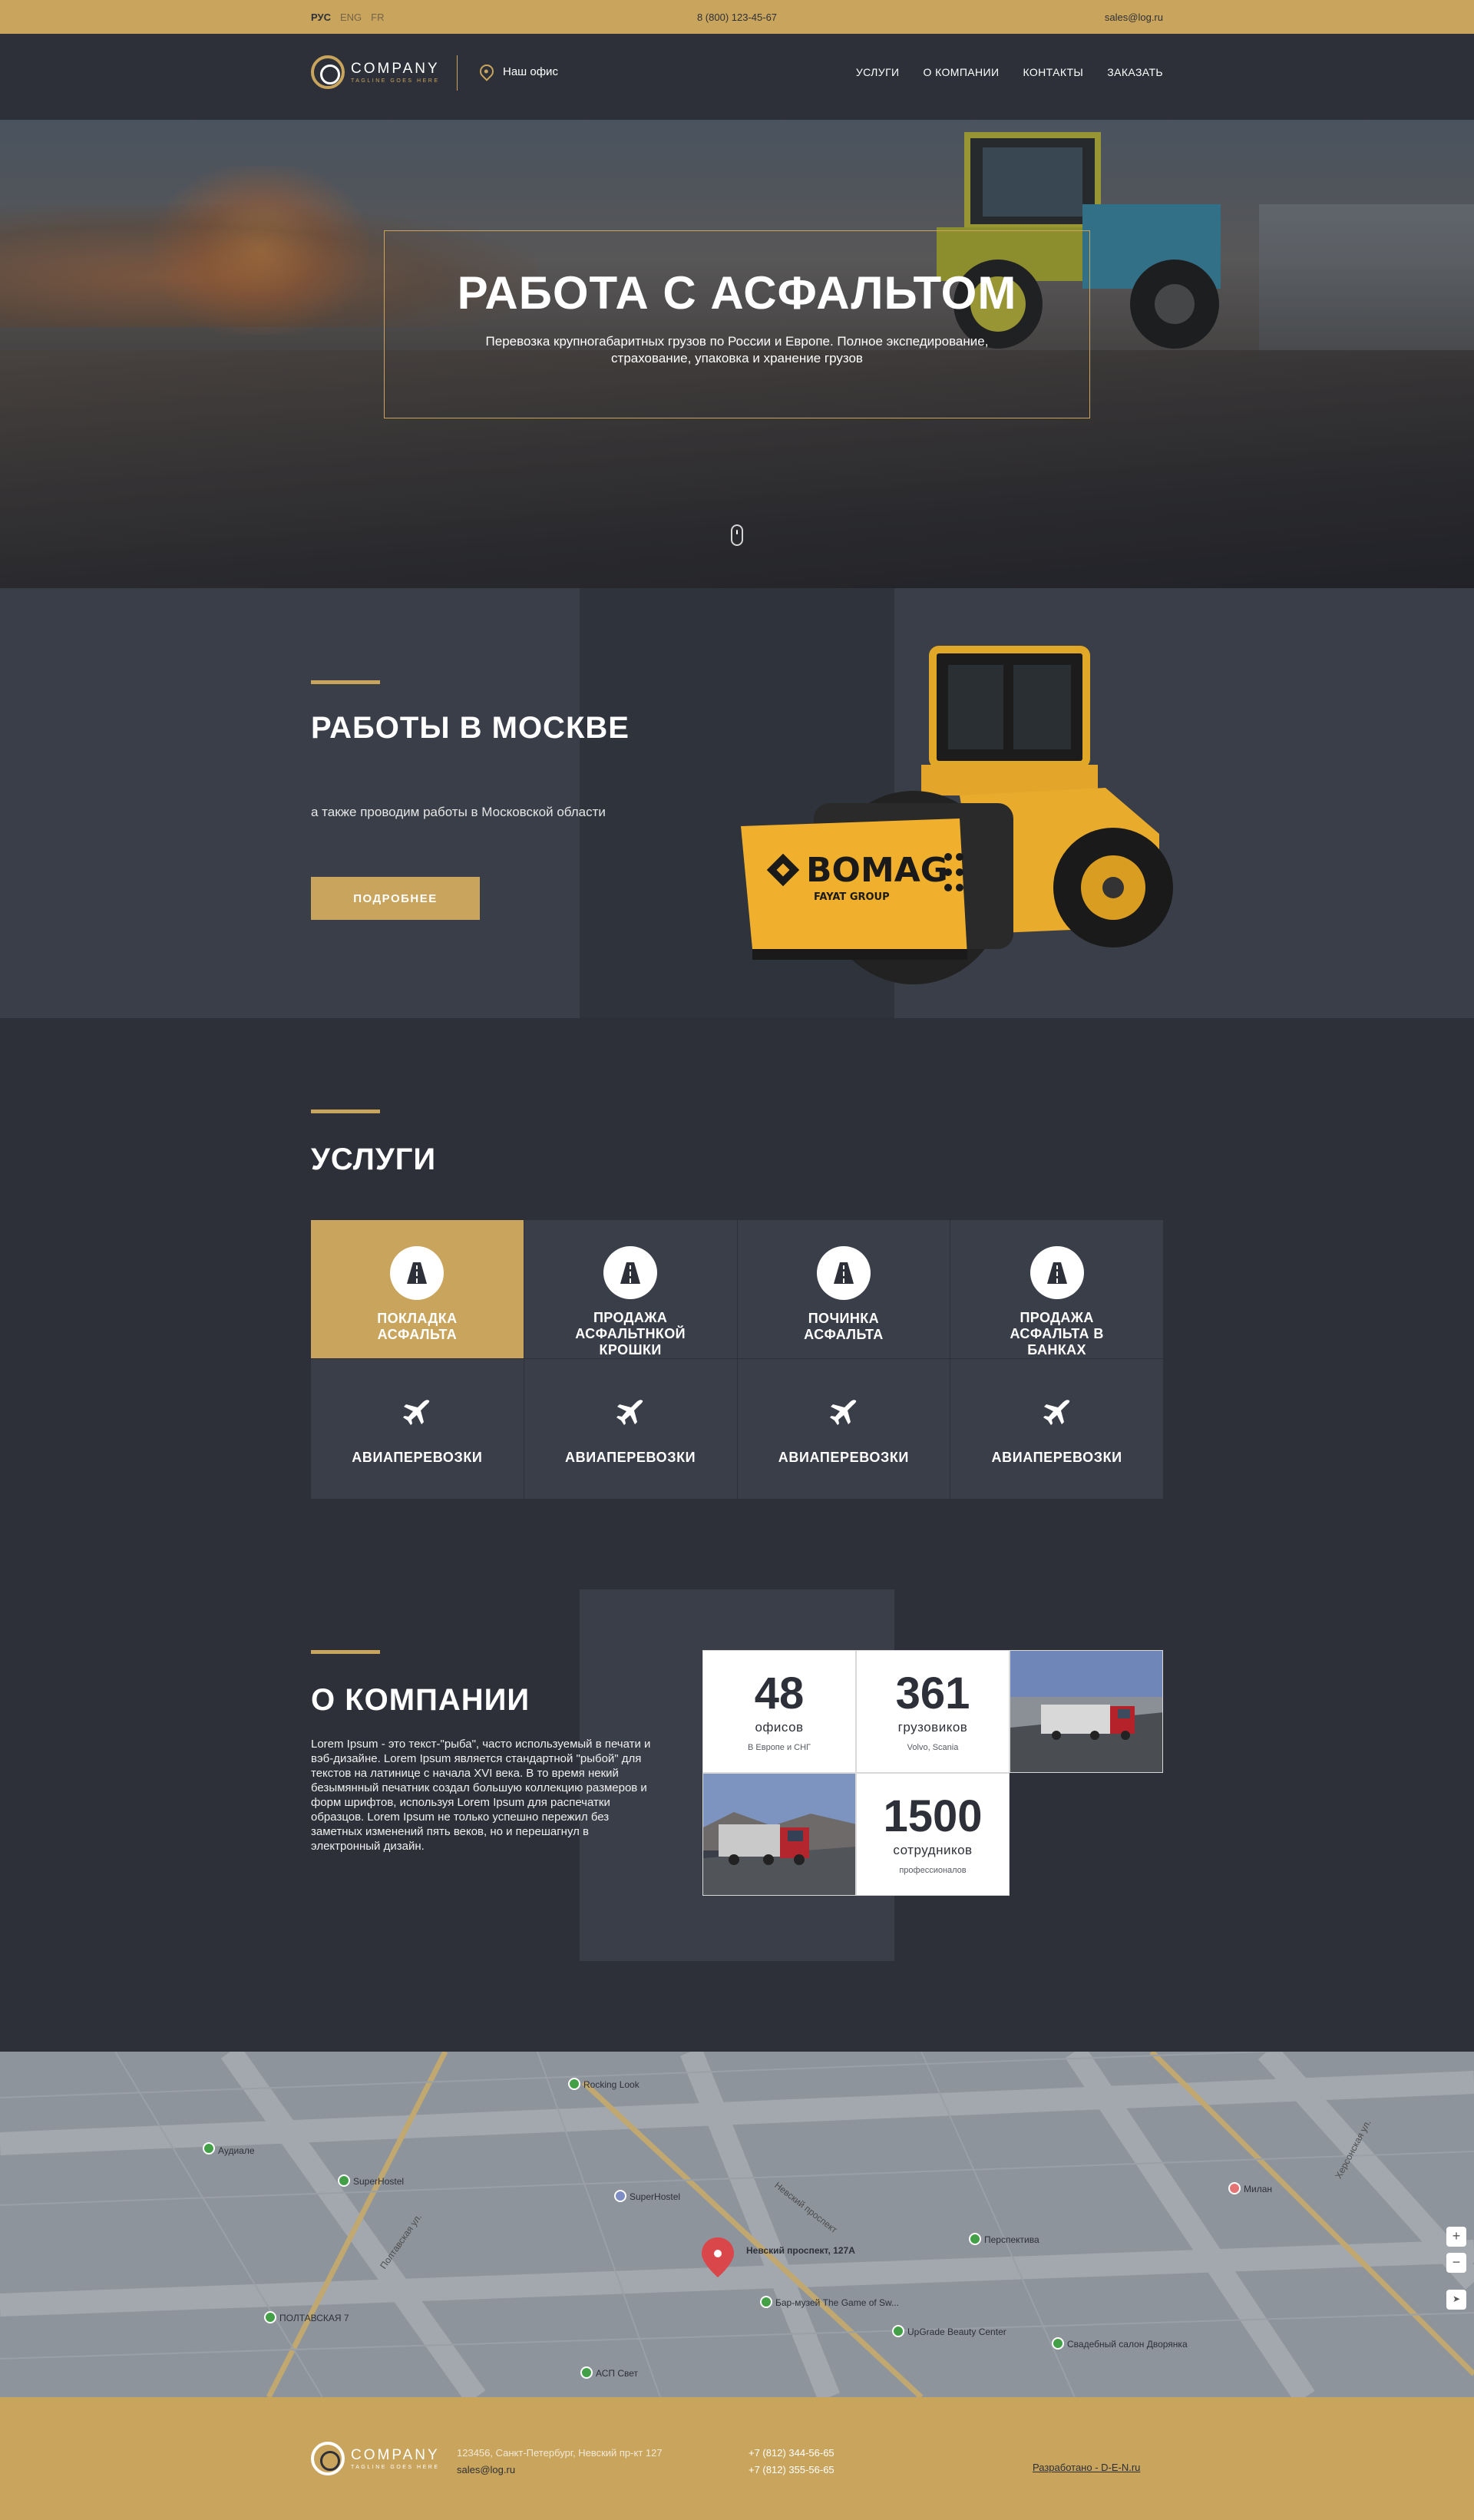 This screenshot has height=2520, width=1474. I want to click on map-pin-icon, so click(487, 71).